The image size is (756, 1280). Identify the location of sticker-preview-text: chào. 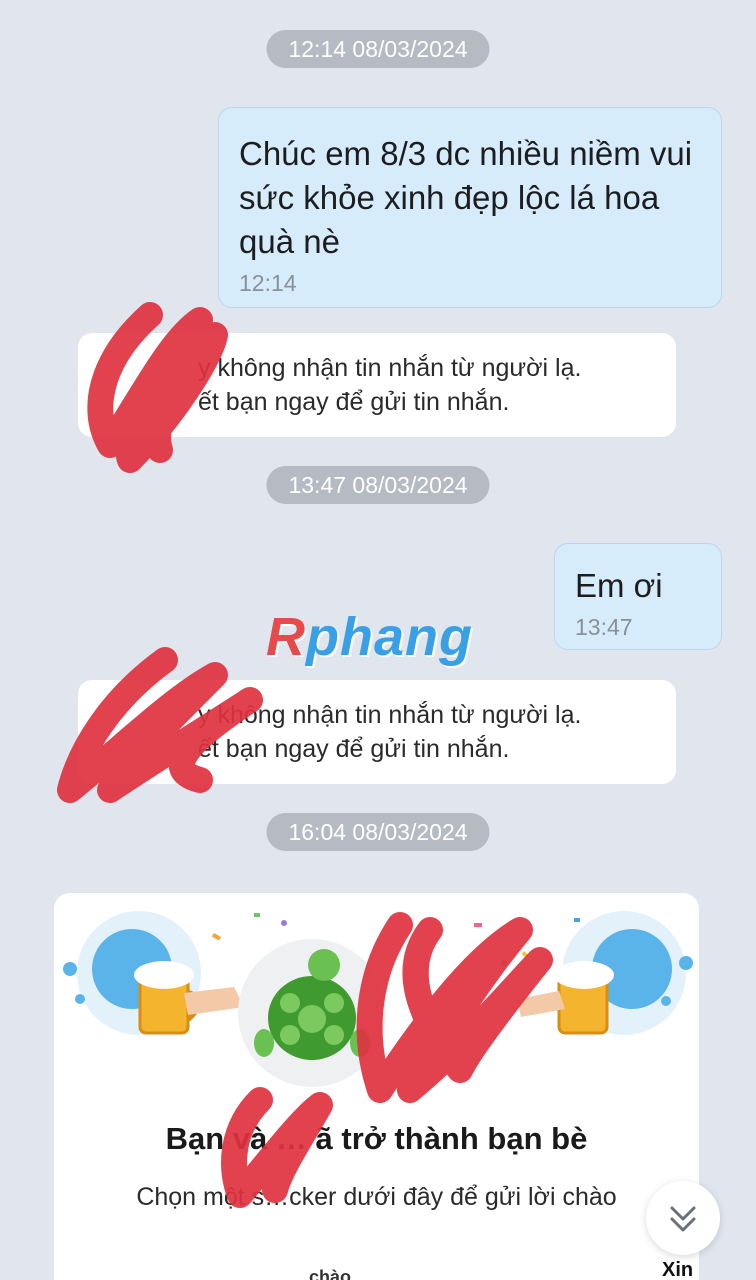
(330, 1273).